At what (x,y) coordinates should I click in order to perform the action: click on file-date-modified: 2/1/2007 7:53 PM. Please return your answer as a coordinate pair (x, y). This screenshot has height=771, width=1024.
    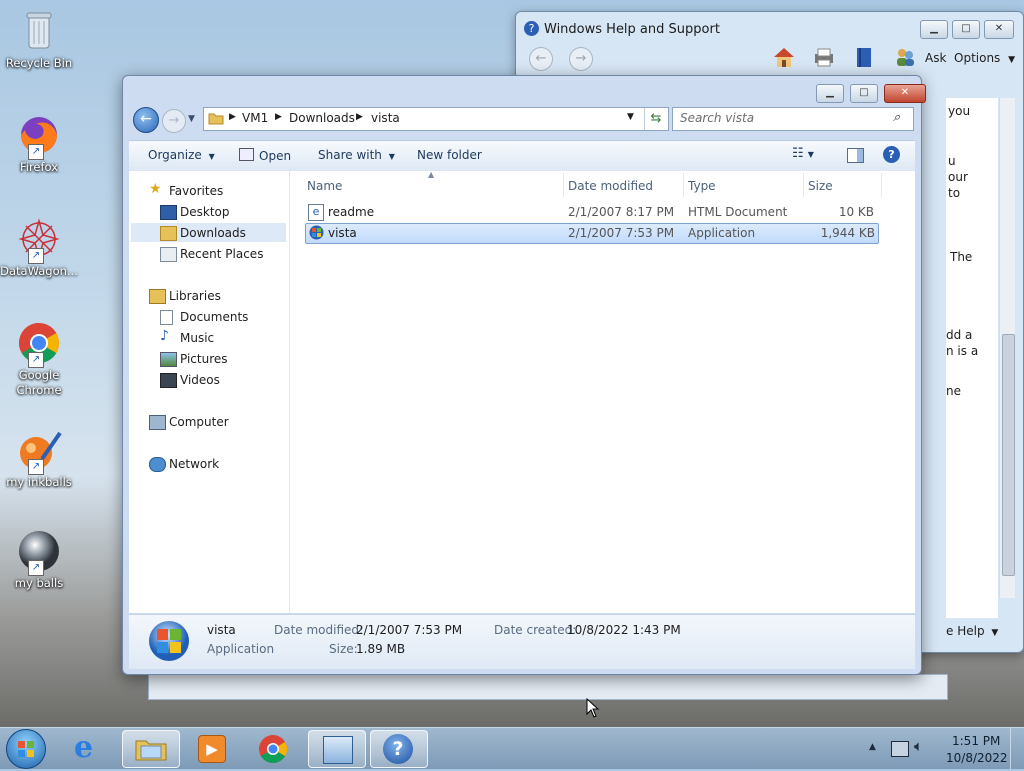
    Looking at the image, I should click on (621, 233).